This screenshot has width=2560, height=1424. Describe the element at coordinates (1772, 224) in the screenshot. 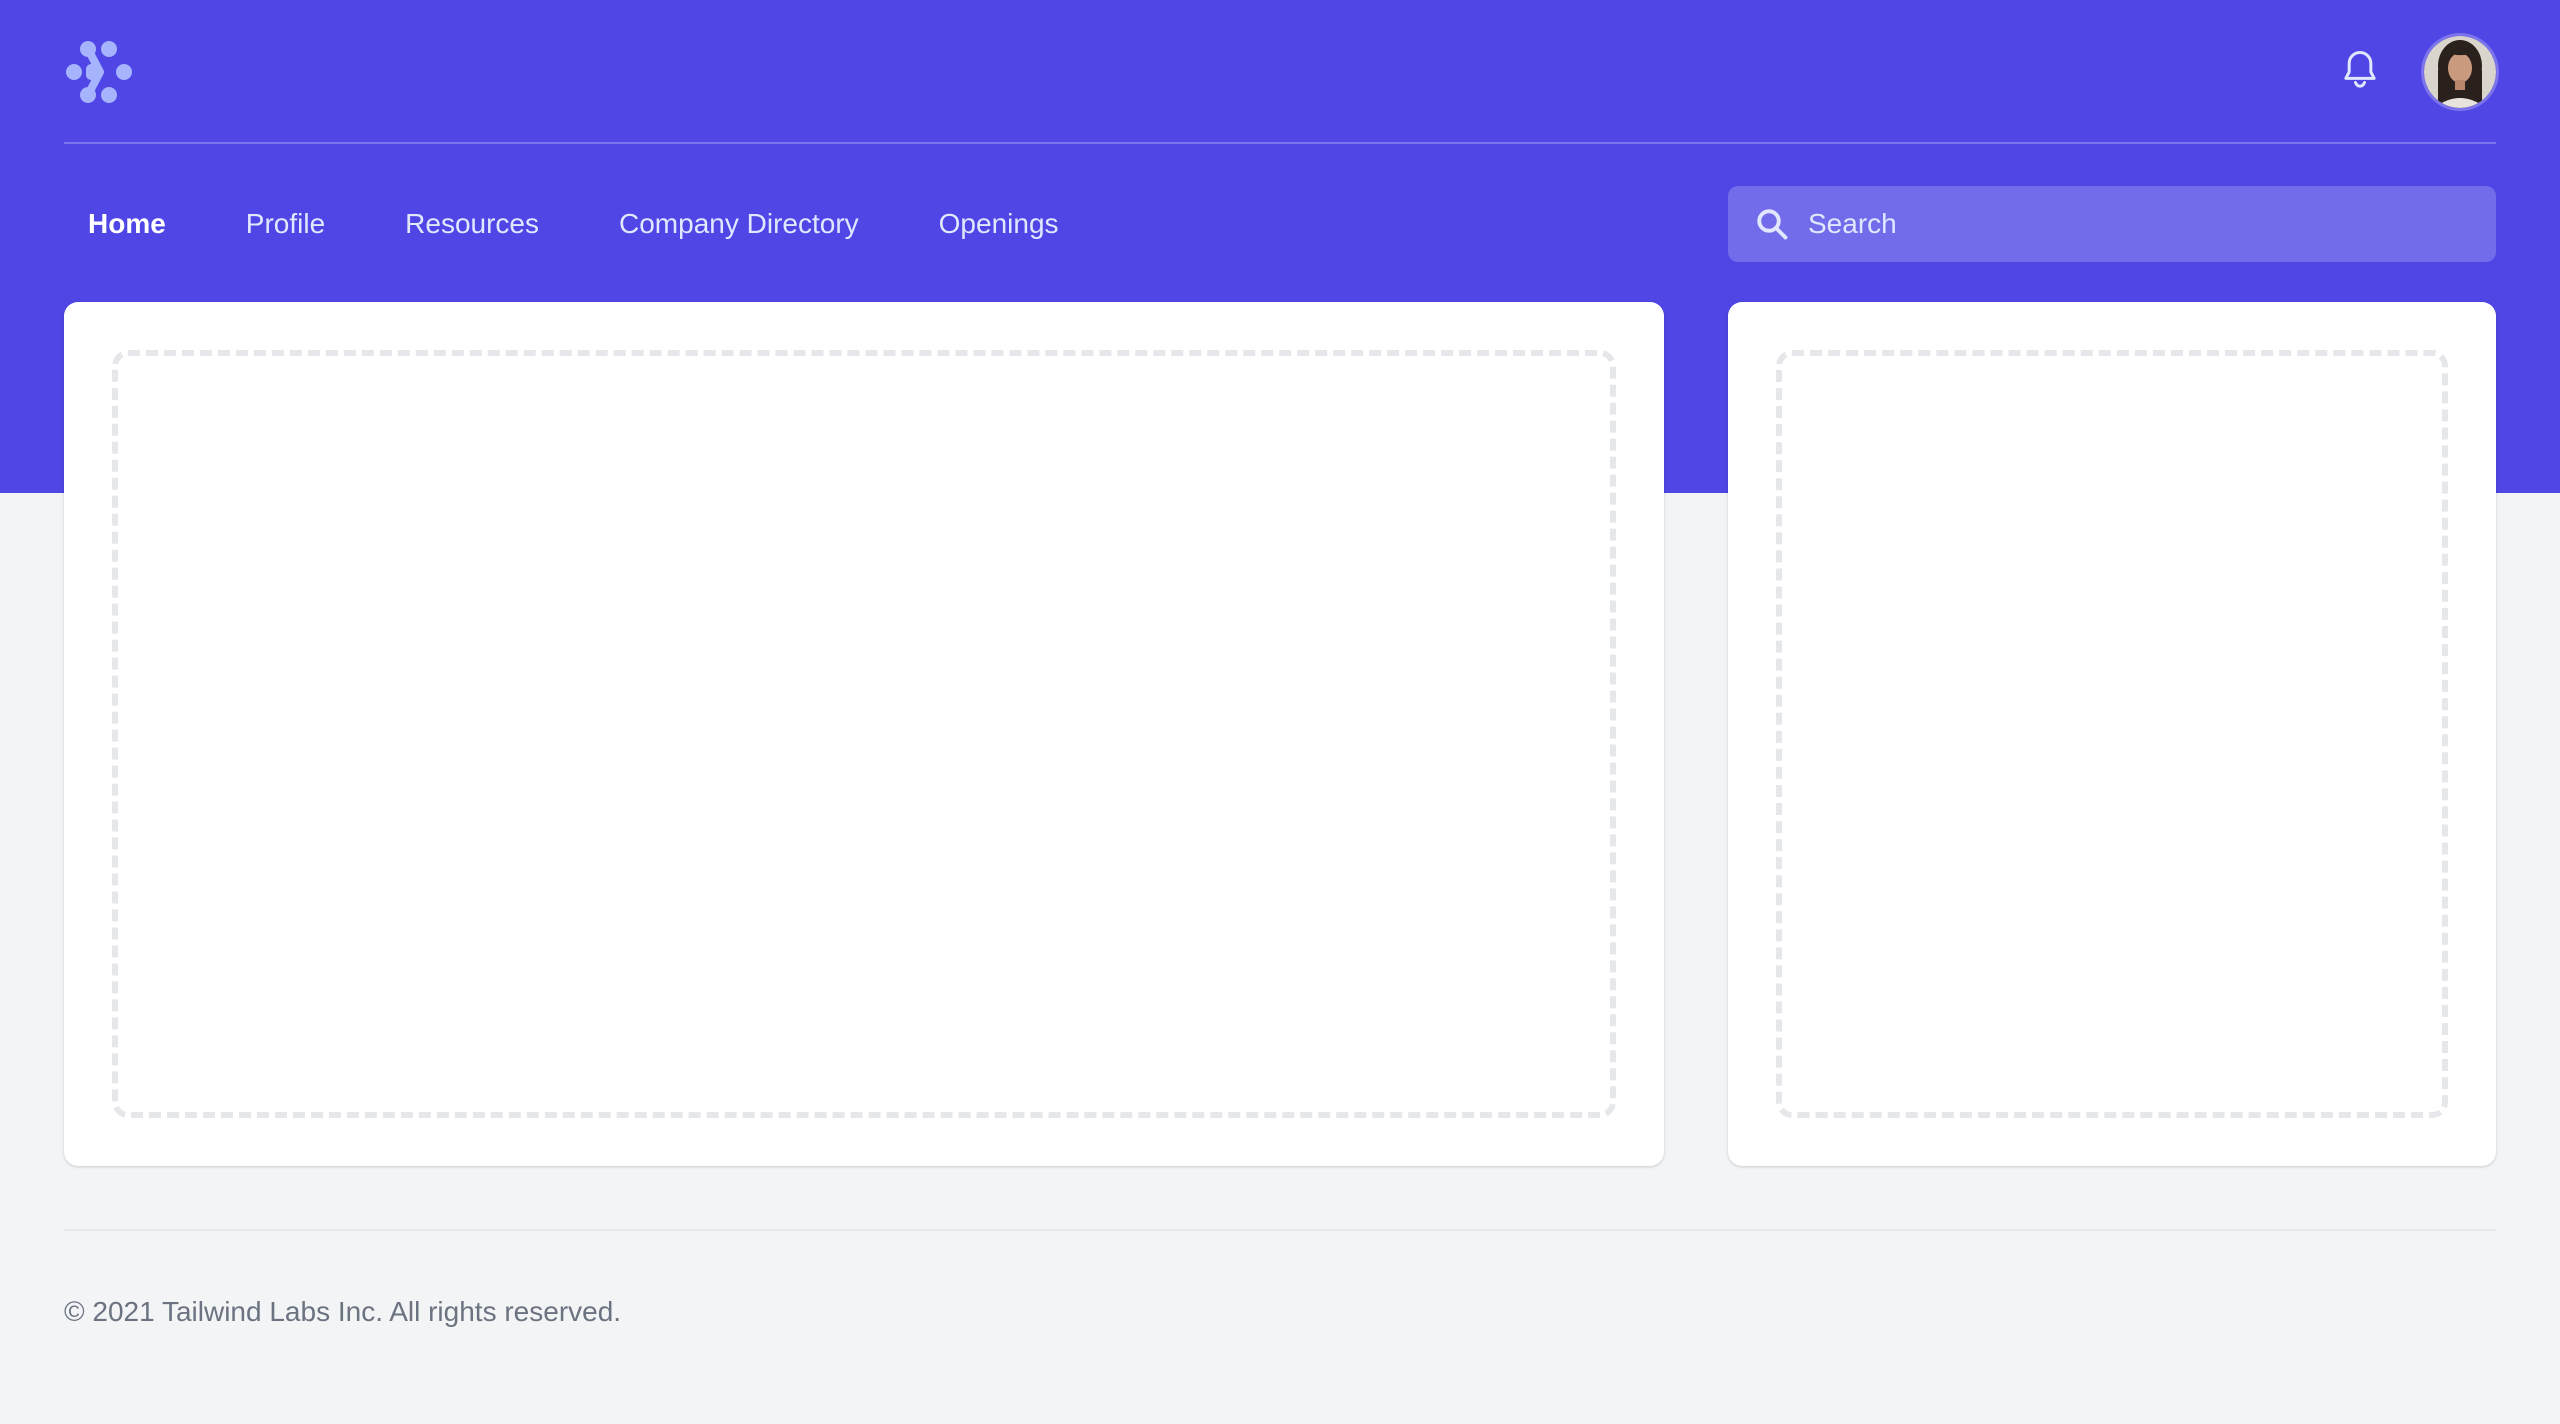

I see `search-icon` at that location.